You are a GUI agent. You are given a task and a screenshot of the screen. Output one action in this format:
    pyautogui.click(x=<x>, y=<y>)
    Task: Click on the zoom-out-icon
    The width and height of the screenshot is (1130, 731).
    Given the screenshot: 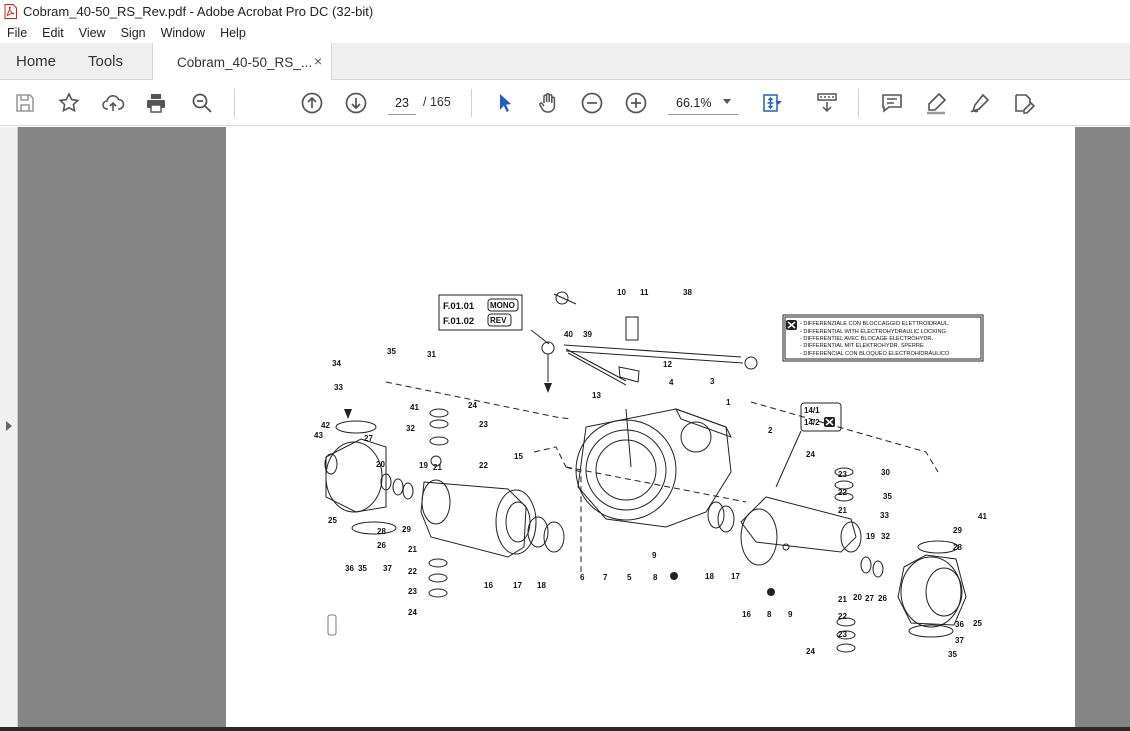 What is the action you would take?
    pyautogui.click(x=592, y=103)
    